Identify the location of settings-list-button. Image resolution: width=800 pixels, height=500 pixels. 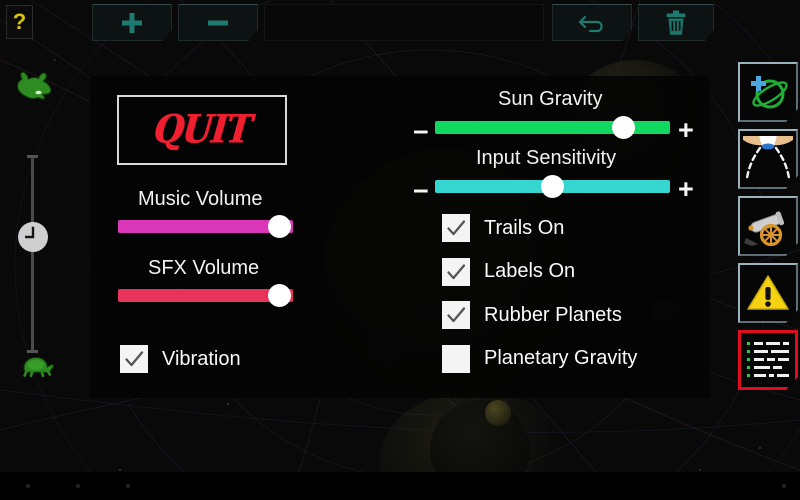
(768, 360).